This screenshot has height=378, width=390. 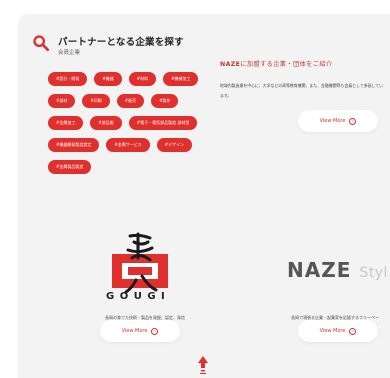 I want to click on section-subtitle: 会員企業, so click(x=69, y=53).